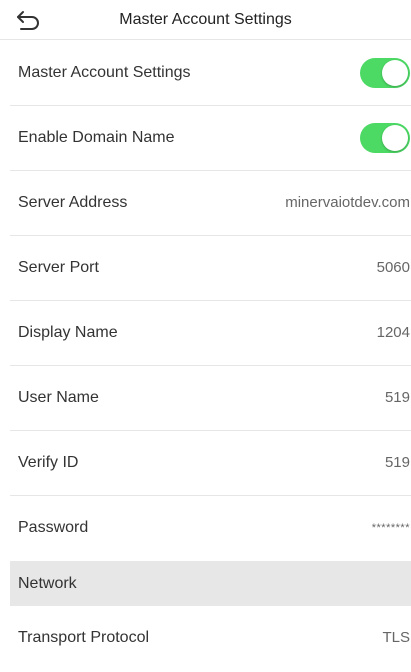 The width and height of the screenshot is (411, 672). I want to click on setting-label: Verify ID, so click(48, 462).